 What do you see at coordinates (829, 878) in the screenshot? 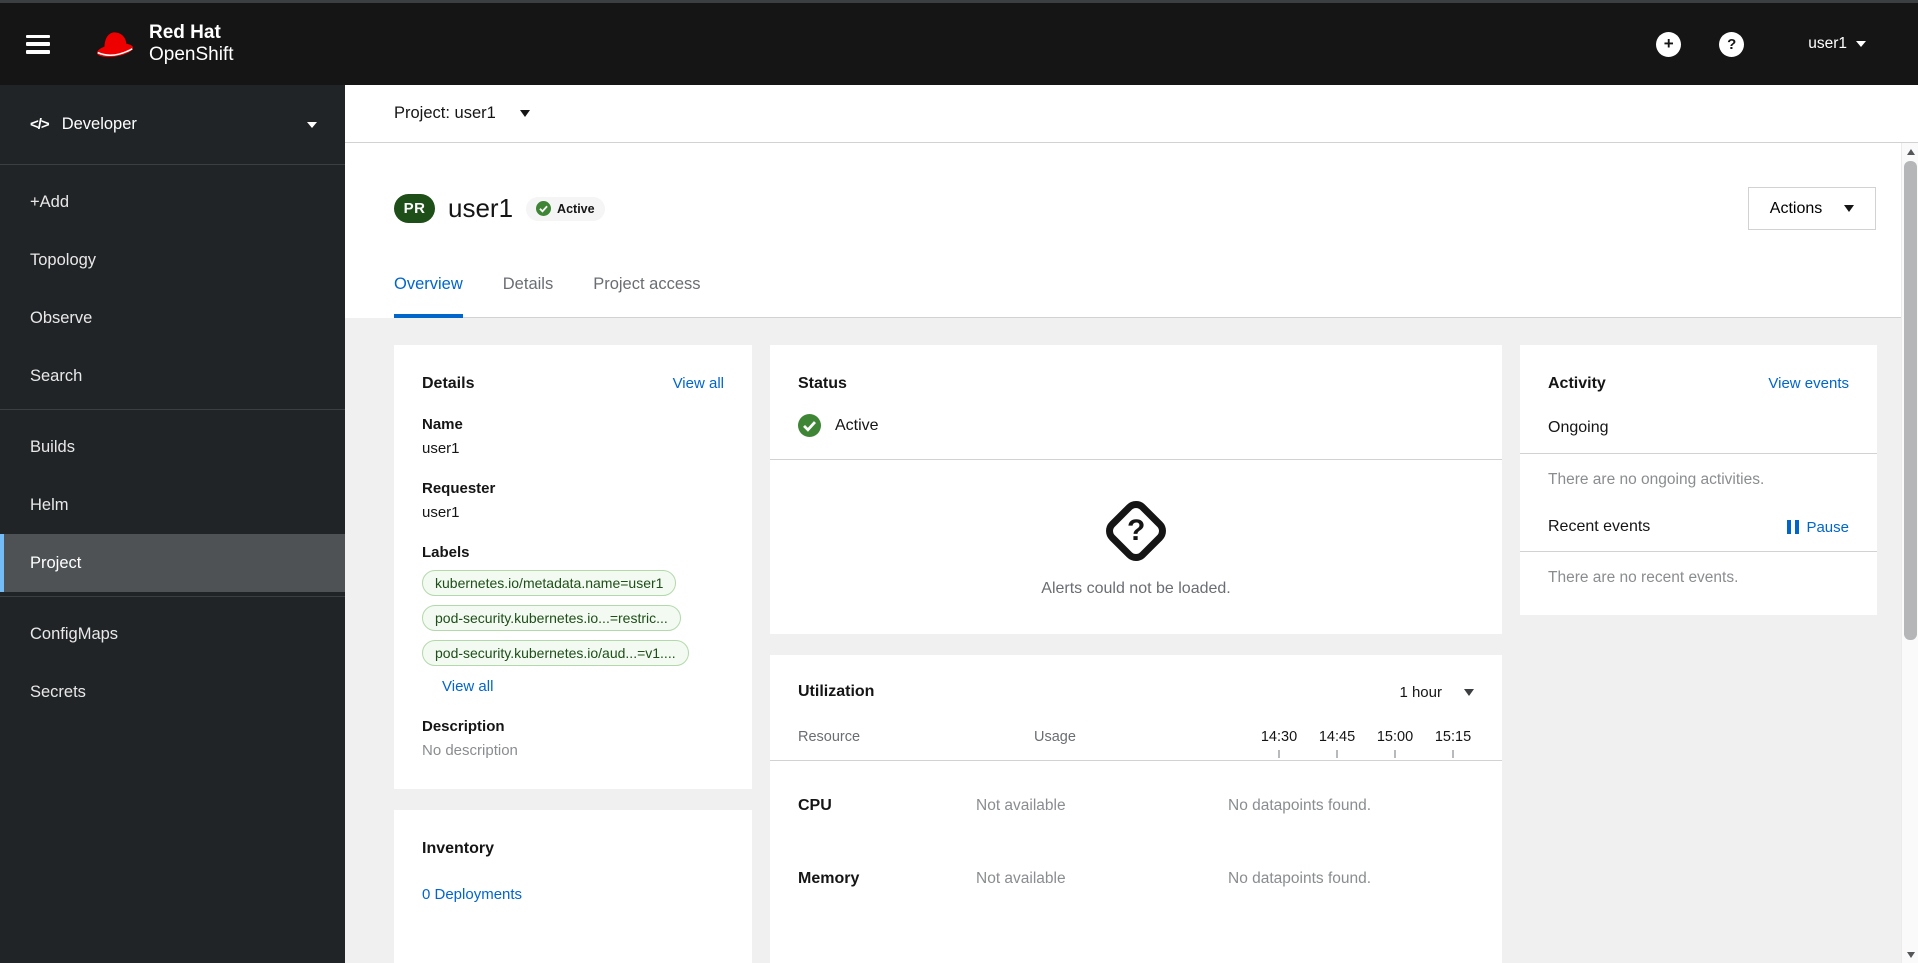
I see `resource-name: Memory` at bounding box center [829, 878].